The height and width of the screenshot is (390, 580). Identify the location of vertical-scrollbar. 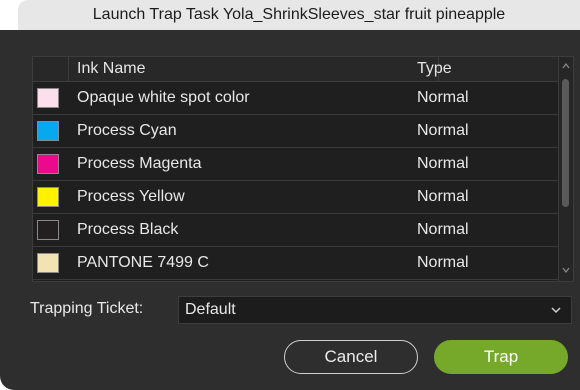
(565, 169).